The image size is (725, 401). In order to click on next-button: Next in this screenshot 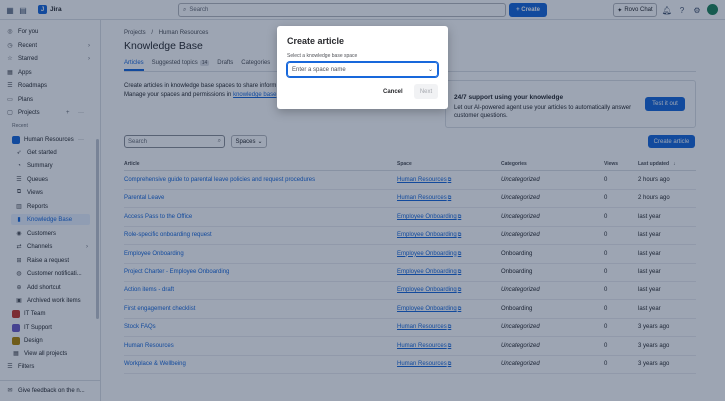, I will do `click(426, 91)`.